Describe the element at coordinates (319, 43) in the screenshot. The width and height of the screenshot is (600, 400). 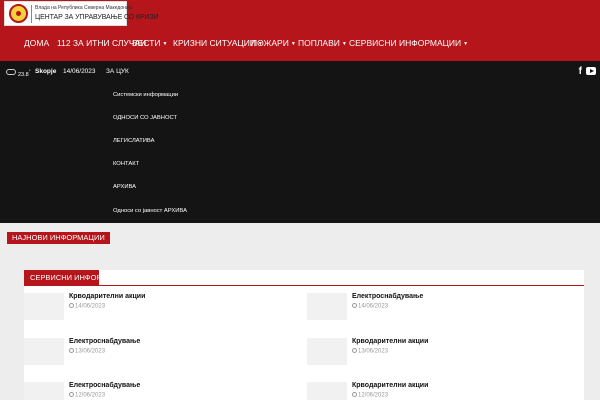
I see `nav-item-label: ПОПЛАВИ` at that location.